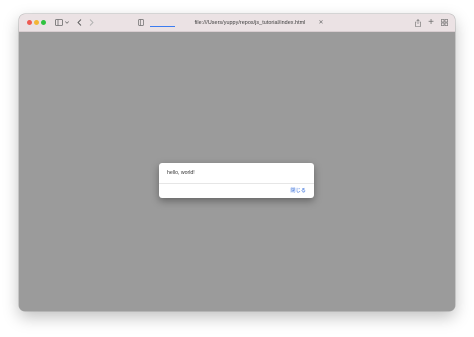  Describe the element at coordinates (141, 22) in the screenshot. I see `privacy-shield-icon` at that location.